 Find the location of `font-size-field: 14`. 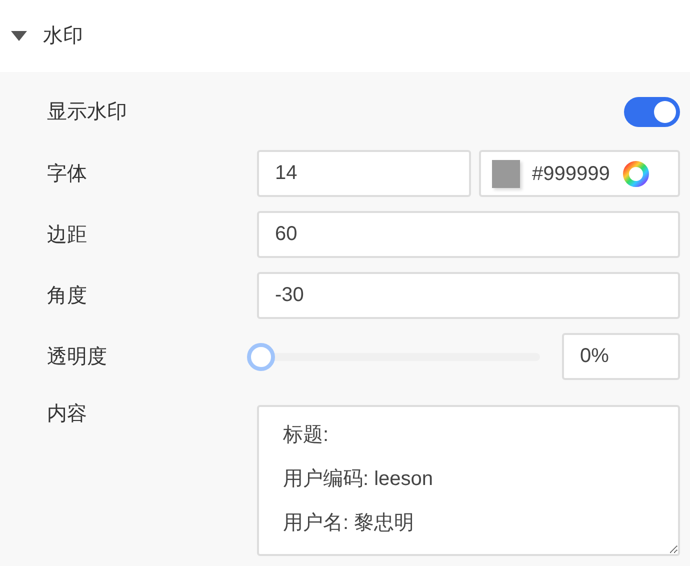

font-size-field: 14 is located at coordinates (364, 173).